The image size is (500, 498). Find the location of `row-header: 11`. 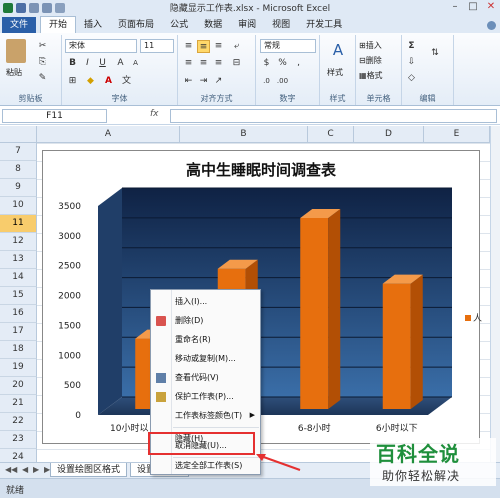

row-header: 11 is located at coordinates (18, 224).